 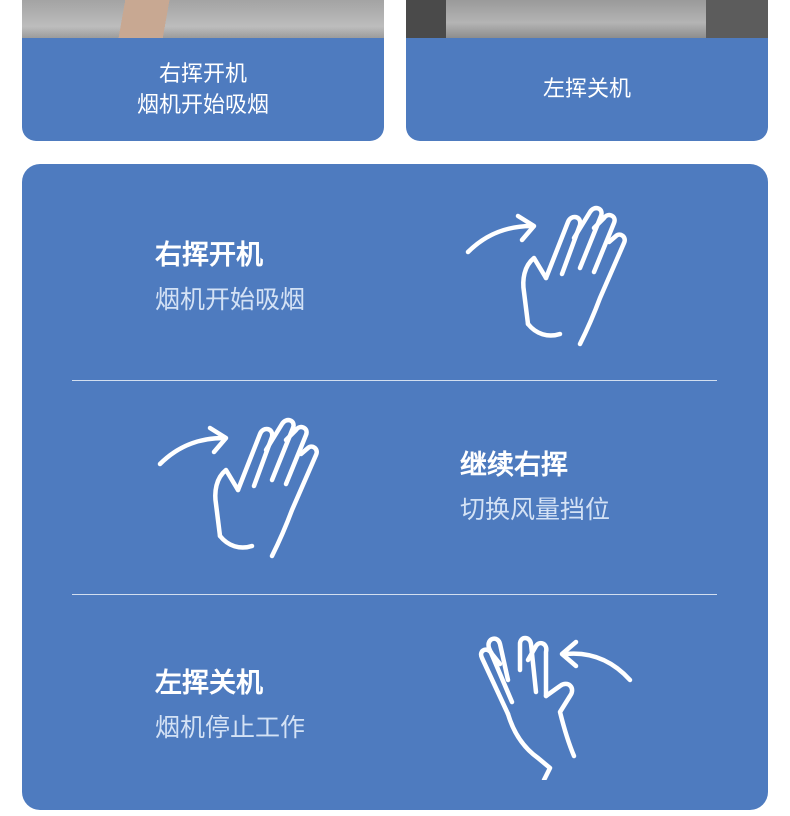 I want to click on top-card-text: 左挥关机, so click(x=587, y=89).